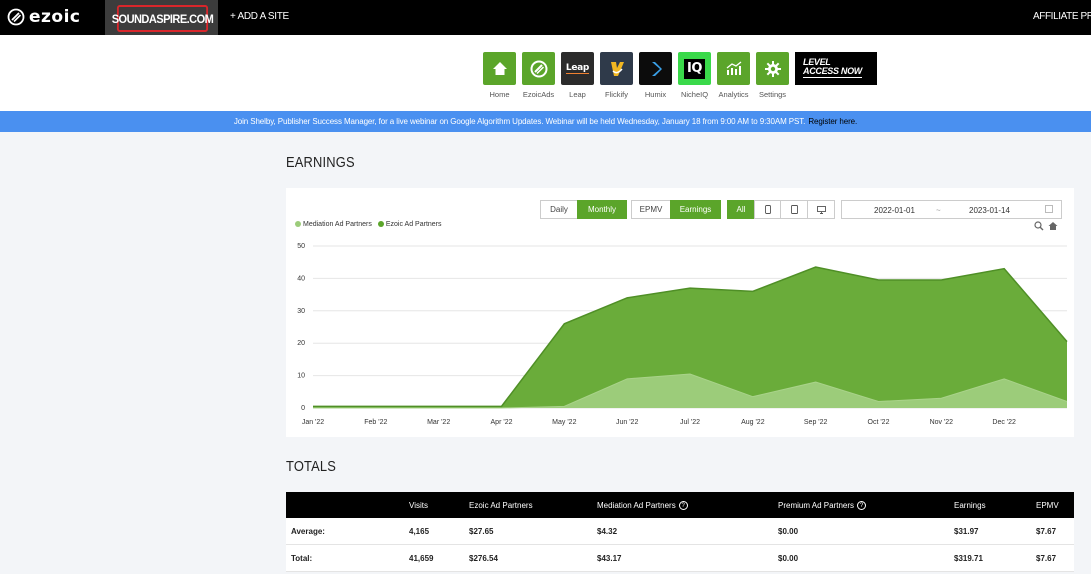 The height and width of the screenshot is (574, 1091). What do you see at coordinates (538, 68) in the screenshot?
I see `ezoicads-icon` at bounding box center [538, 68].